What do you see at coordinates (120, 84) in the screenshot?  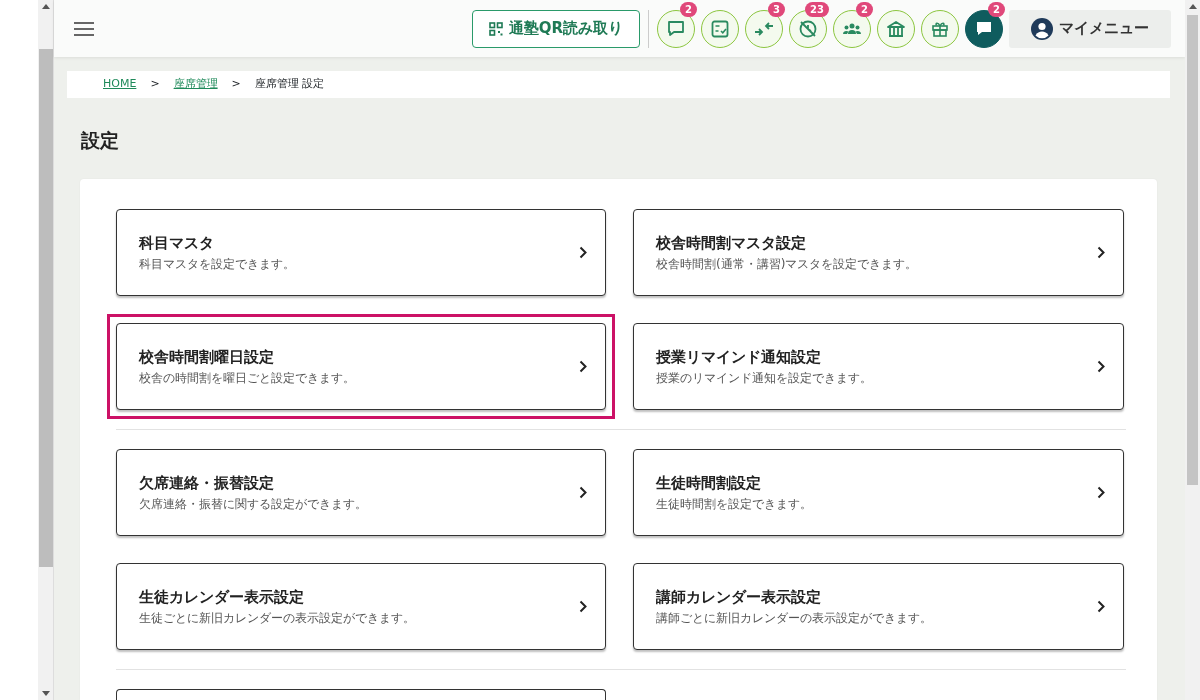 I see `breadcrumb-link: HOME` at bounding box center [120, 84].